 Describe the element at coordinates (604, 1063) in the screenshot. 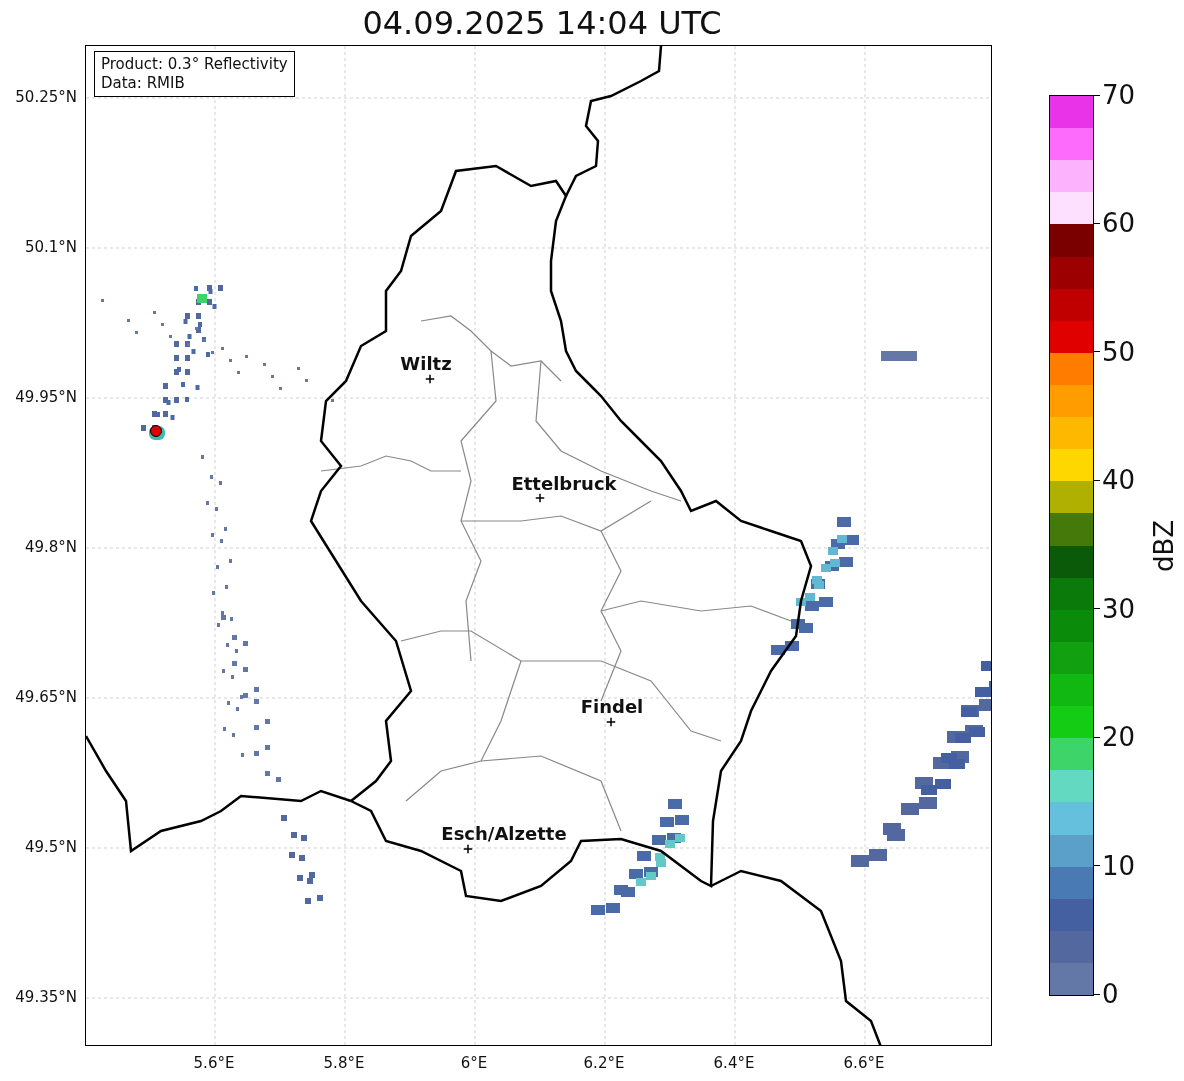

I see `longitude-label: 6.2°E` at that location.